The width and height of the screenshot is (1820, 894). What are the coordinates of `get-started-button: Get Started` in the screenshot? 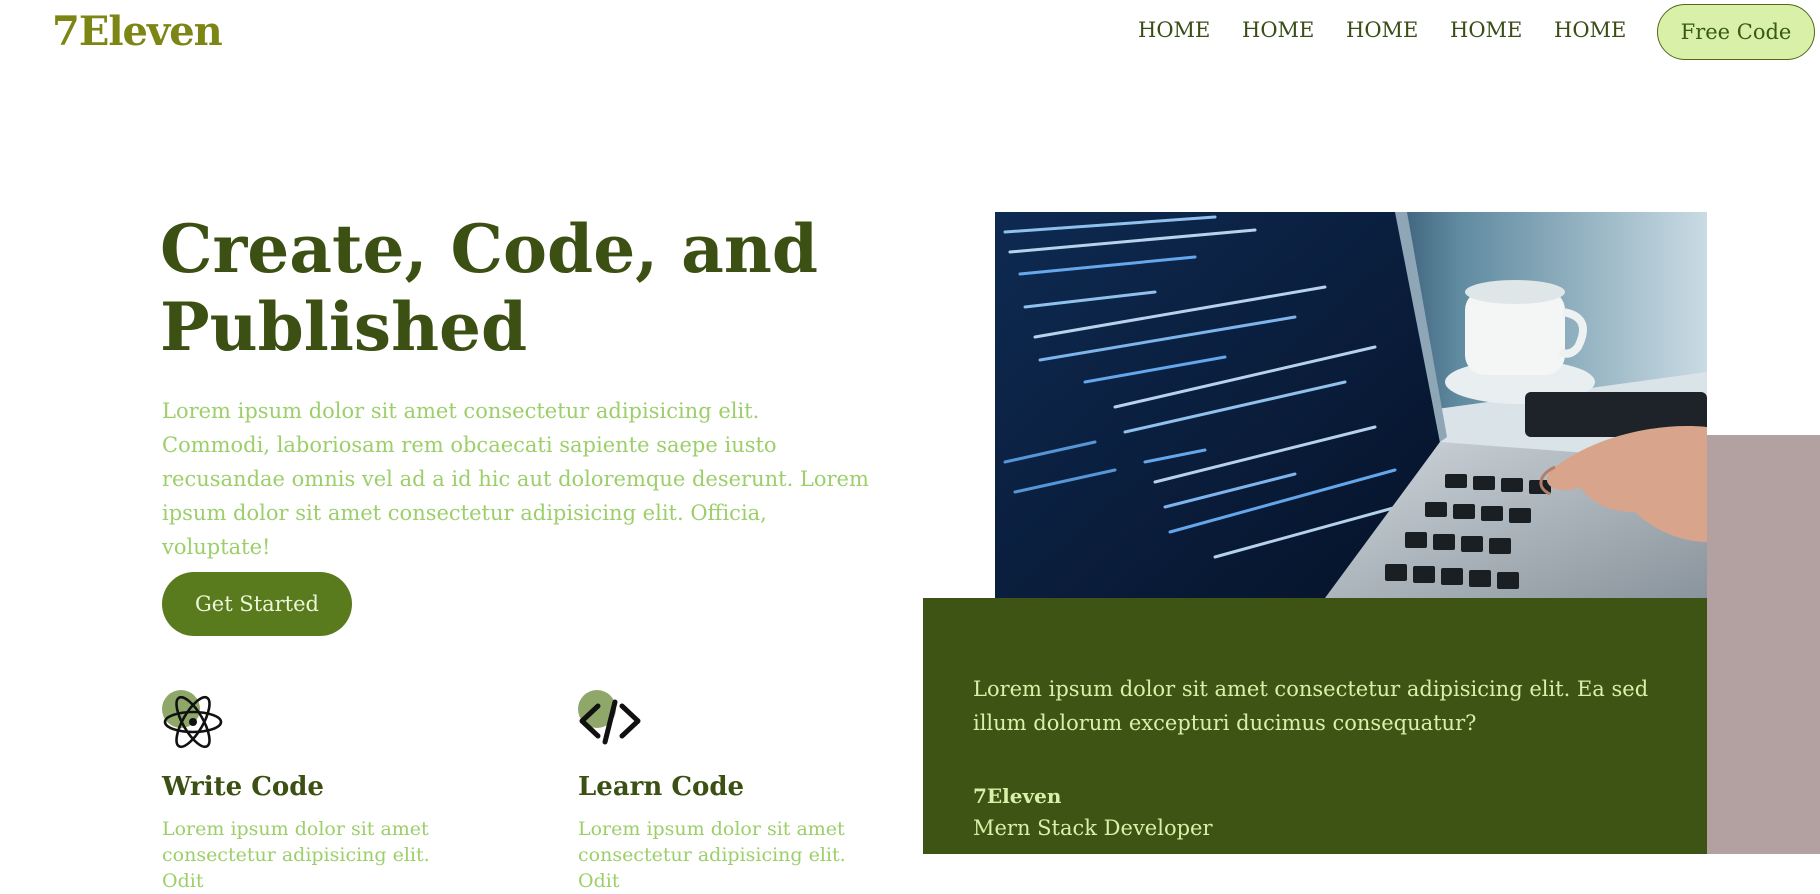 It's located at (257, 604).